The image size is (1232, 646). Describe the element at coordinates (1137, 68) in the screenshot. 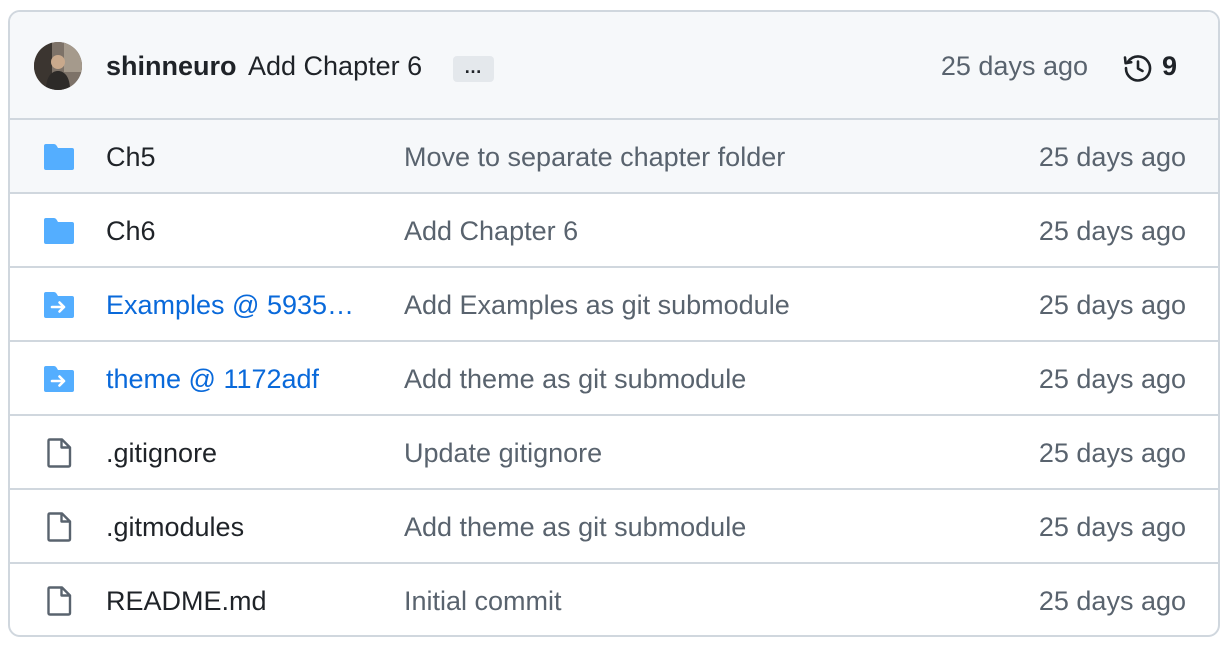

I see `history-icon` at that location.